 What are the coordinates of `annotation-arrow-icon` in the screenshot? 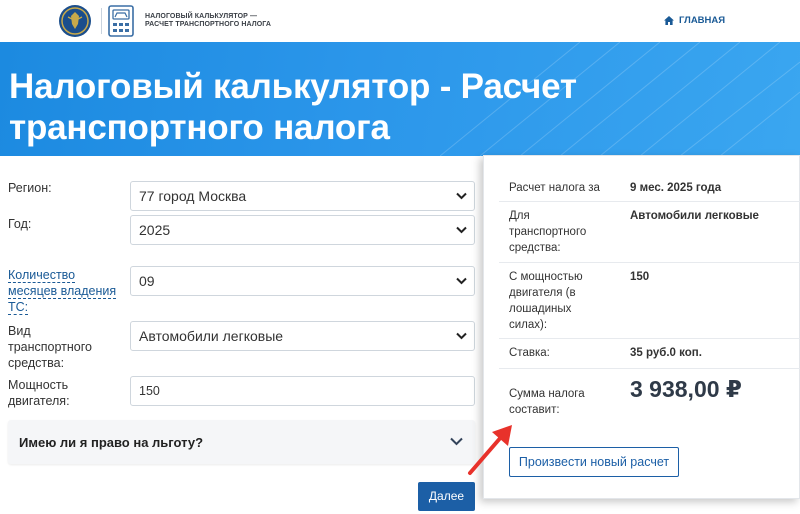 It's located at (490, 450).